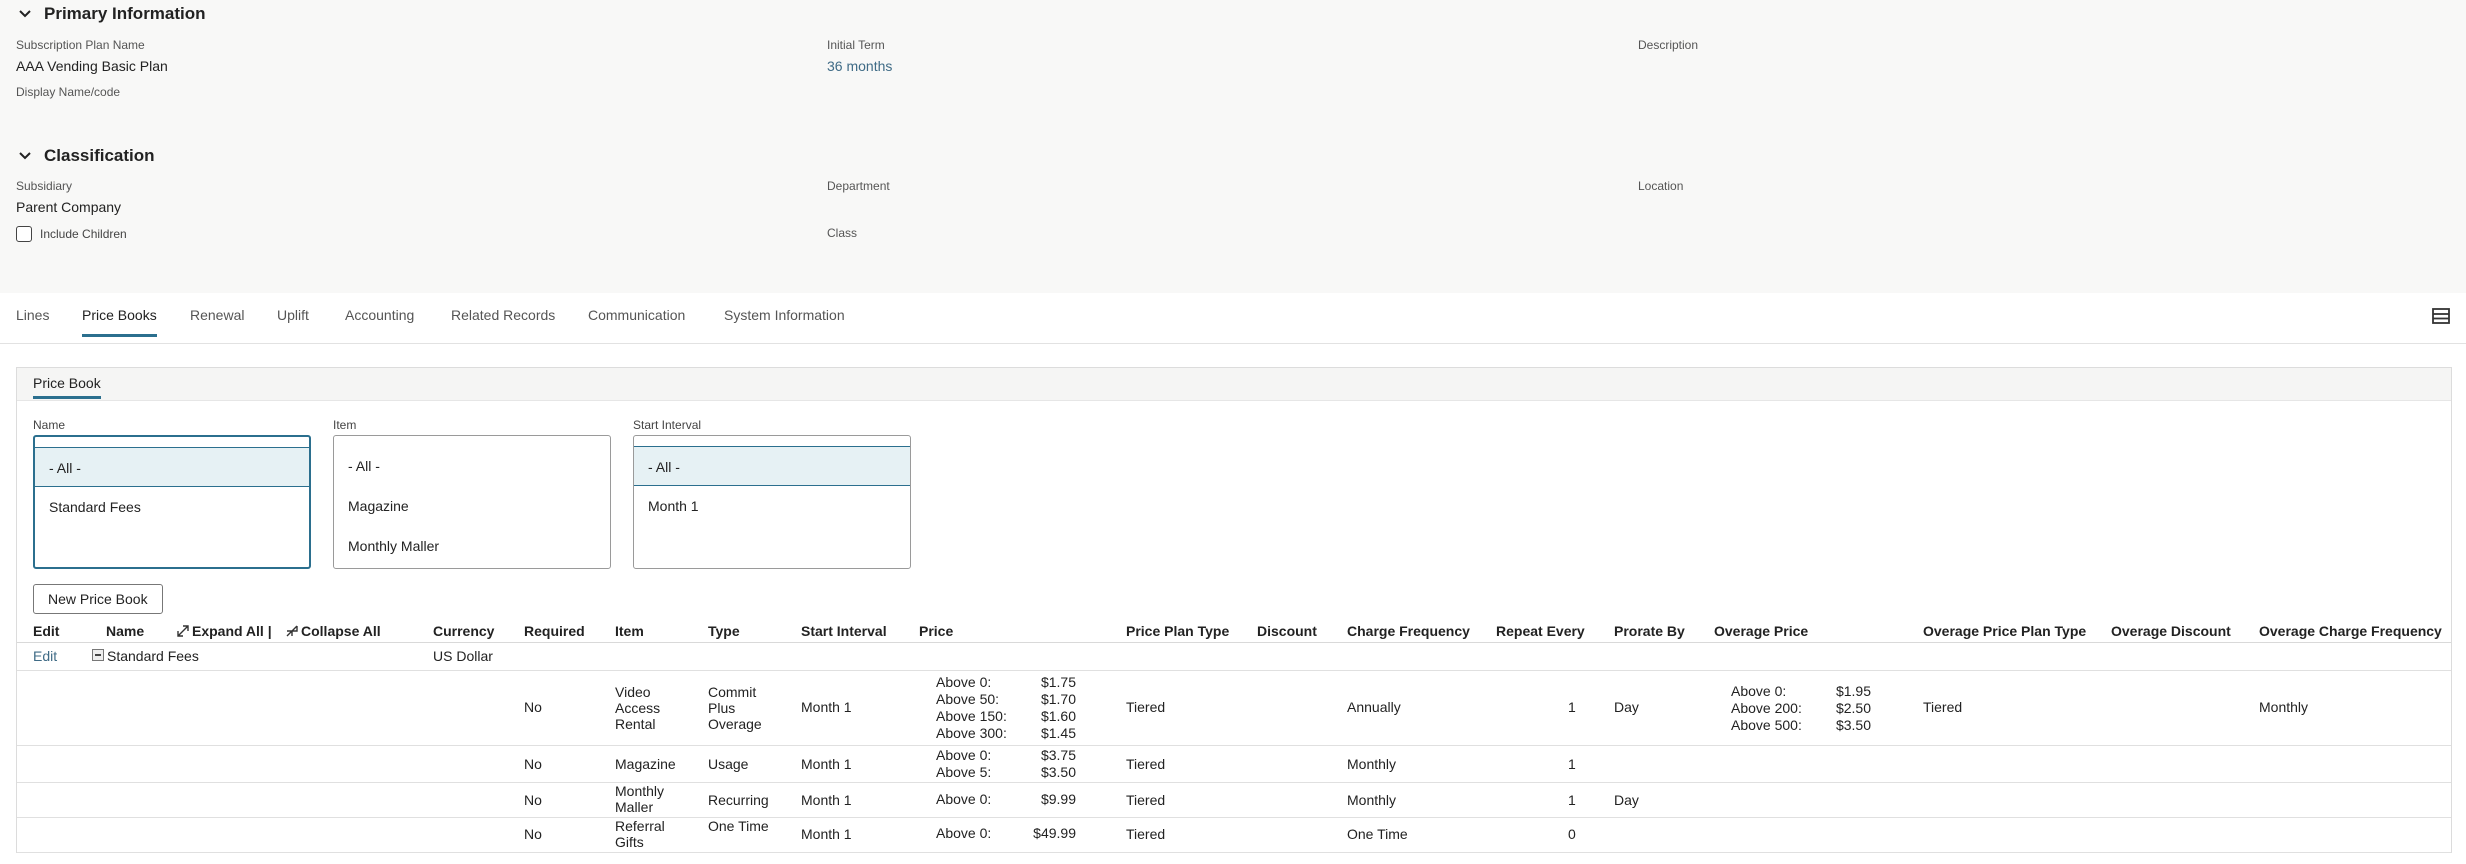 The height and width of the screenshot is (864, 2466). What do you see at coordinates (1006, 772) in the screenshot?
I see `price-tier: Above 5: $3.50` at bounding box center [1006, 772].